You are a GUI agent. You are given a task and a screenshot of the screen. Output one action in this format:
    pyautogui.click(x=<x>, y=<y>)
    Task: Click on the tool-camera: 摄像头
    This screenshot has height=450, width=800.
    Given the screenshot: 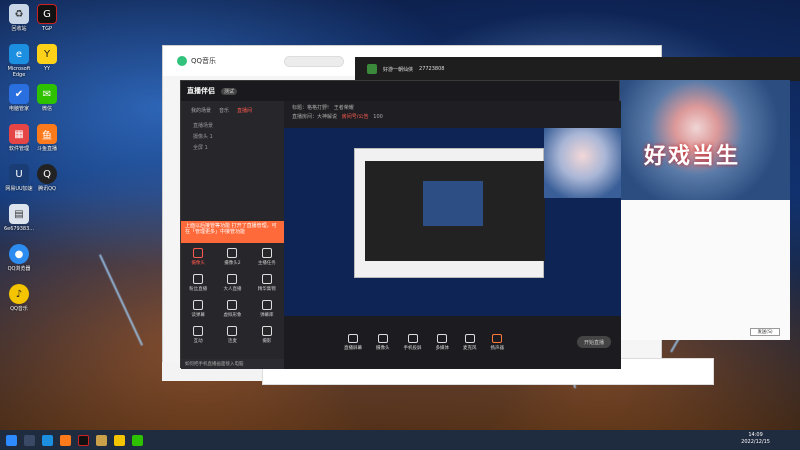 What is the action you would take?
    pyautogui.click(x=198, y=257)
    